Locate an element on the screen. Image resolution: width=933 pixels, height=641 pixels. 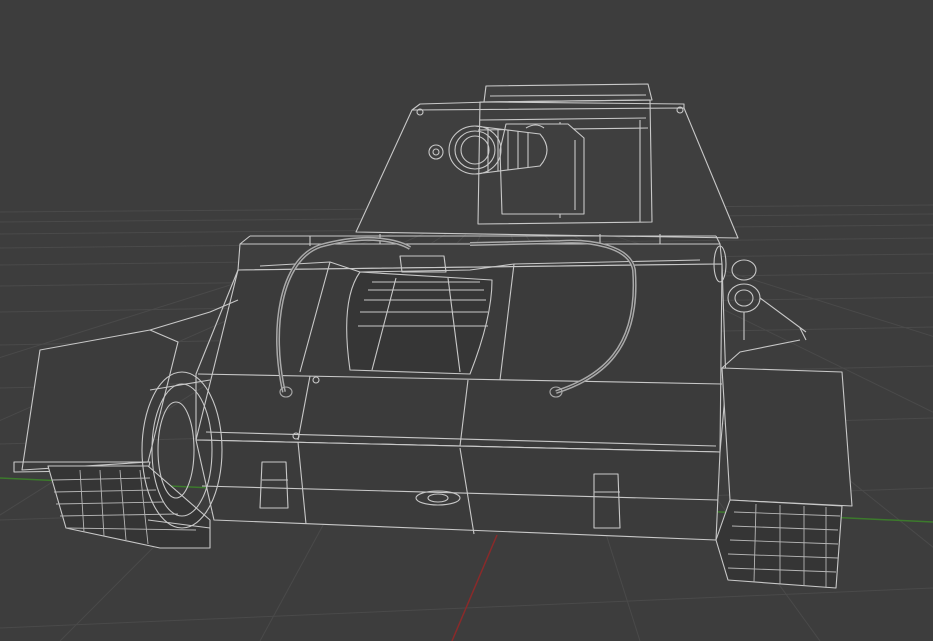
turret is located at coordinates (547, 161).